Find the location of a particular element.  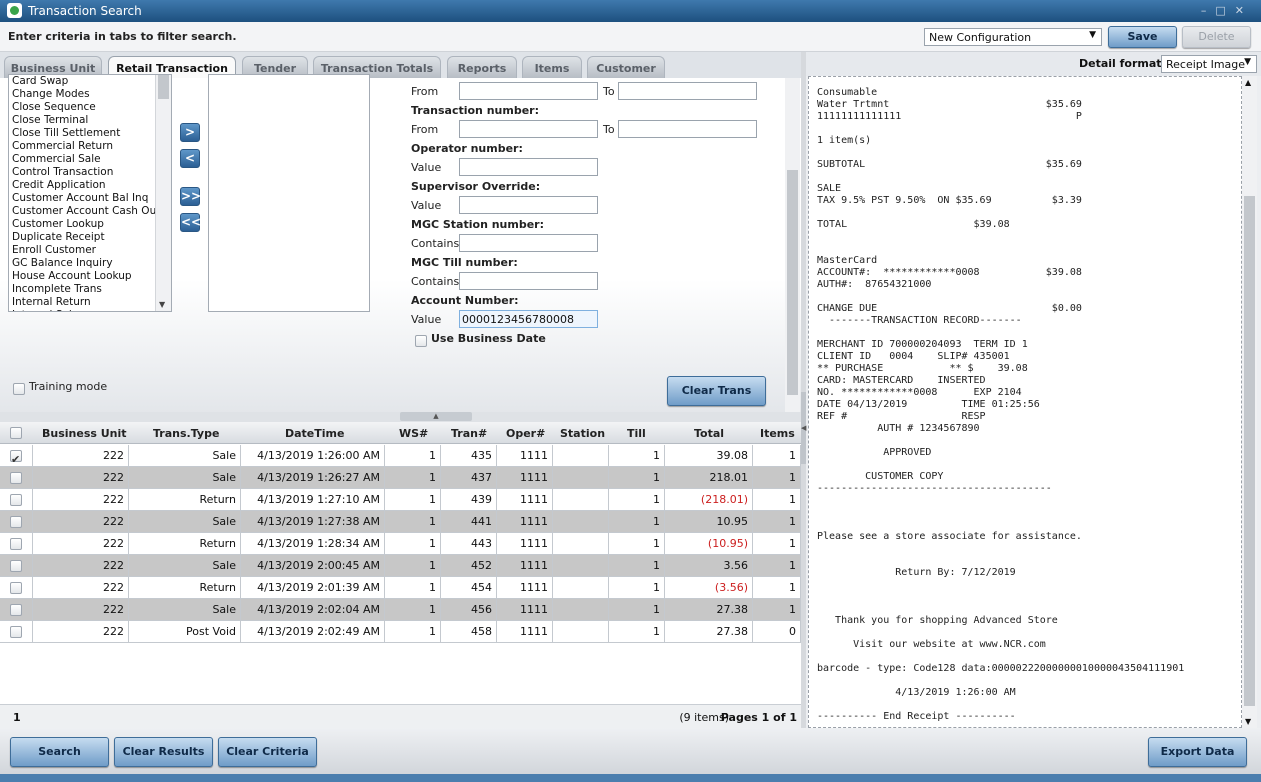

detail-format-select: Receipt Image ▼ is located at coordinates (1209, 64).